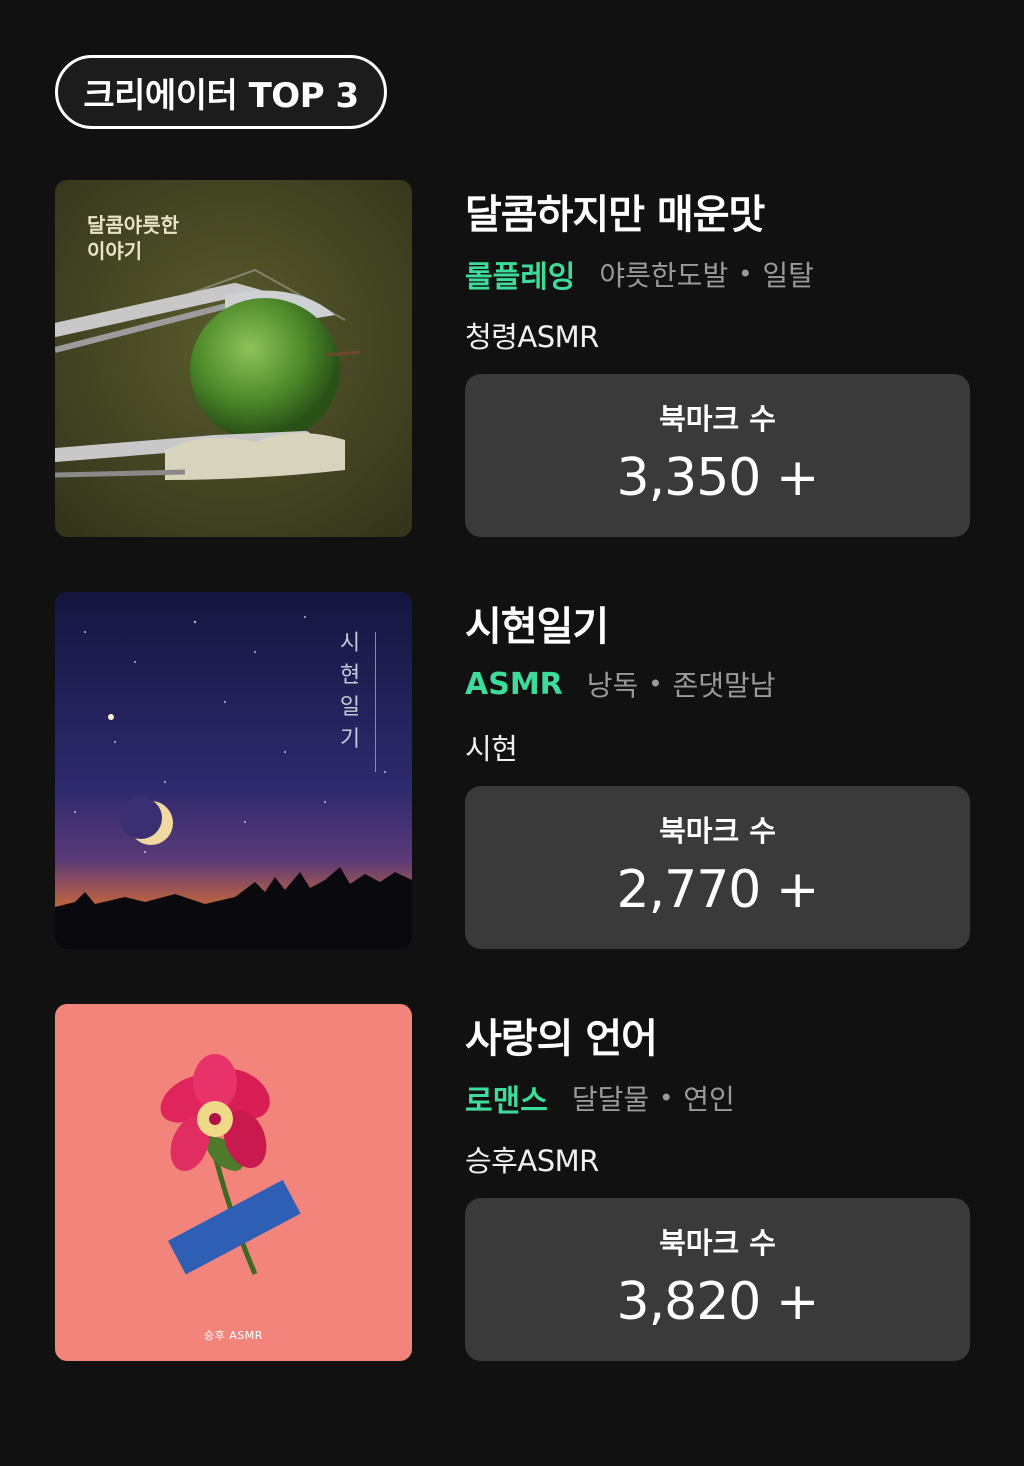 Image resolution: width=1024 pixels, height=1466 pixels. I want to click on genre-tag: ASMR, so click(514, 684).